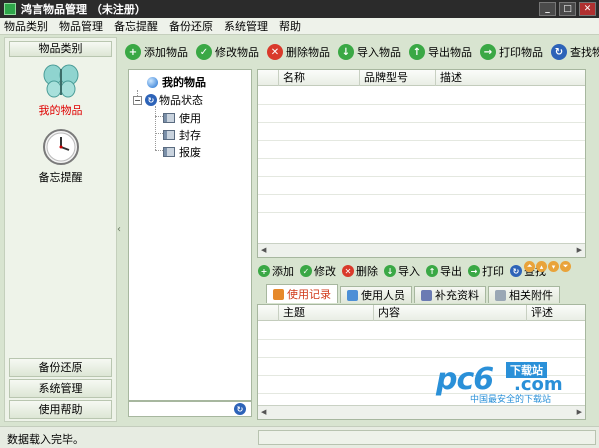 The image size is (599, 448). Describe the element at coordinates (152, 82) in the screenshot. I see `globe-icon` at that location.